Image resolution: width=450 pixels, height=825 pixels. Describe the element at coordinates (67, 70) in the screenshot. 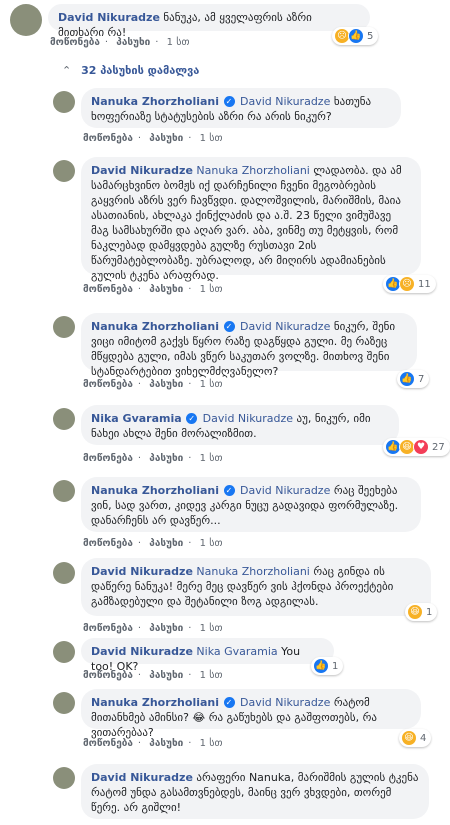

I see `collapse-arrow-icon: ⌃` at that location.